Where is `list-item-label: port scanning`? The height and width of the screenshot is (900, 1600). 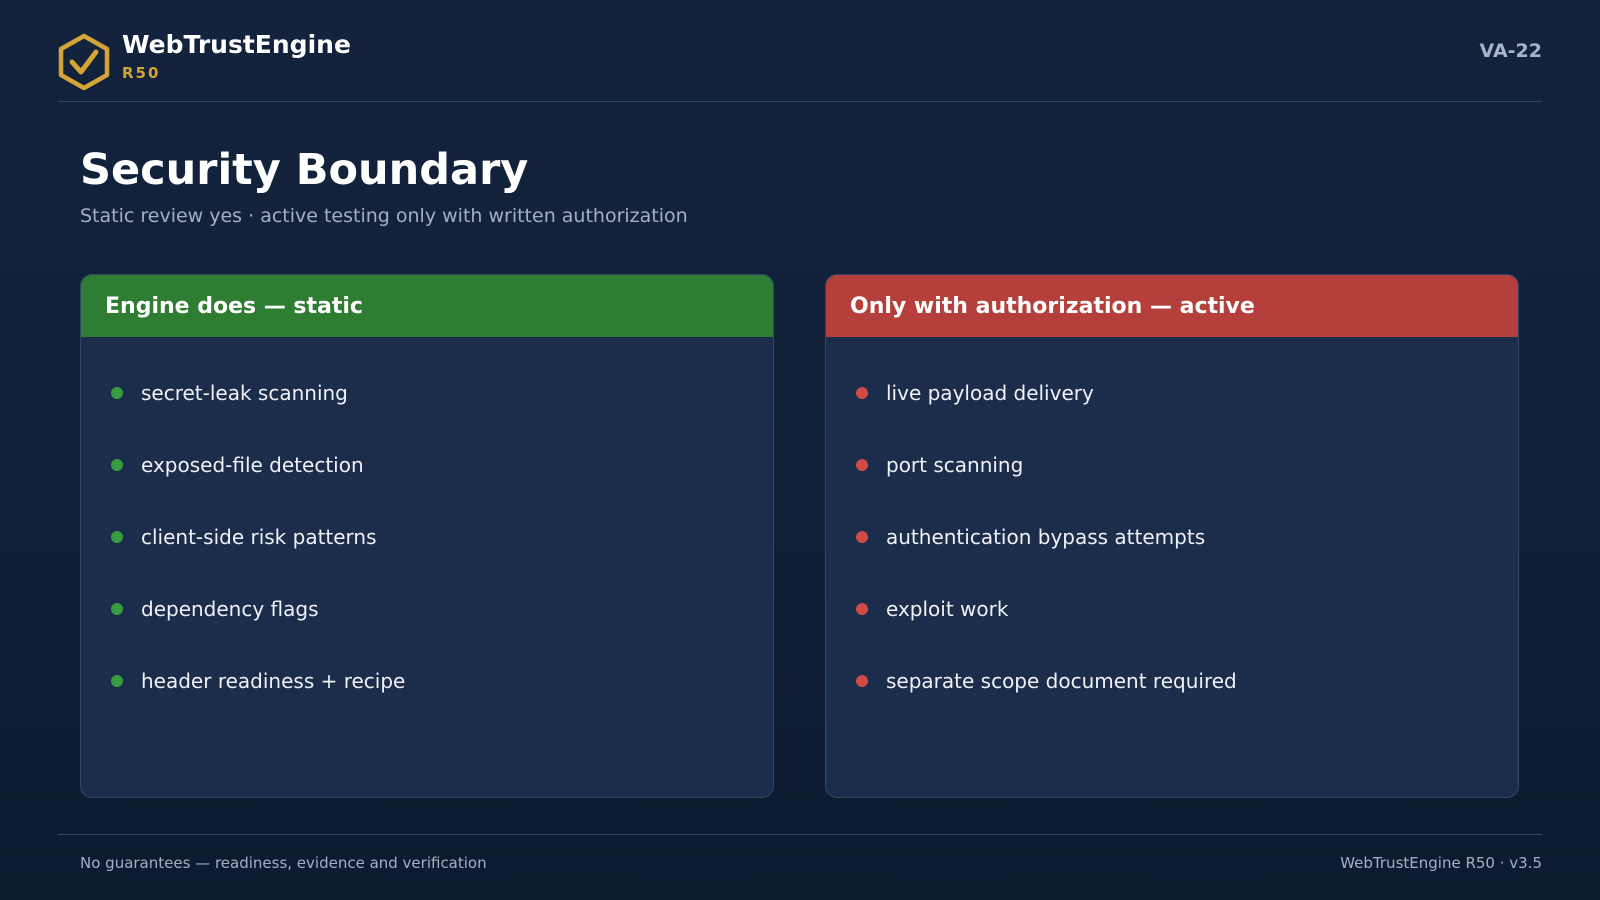 list-item-label: port scanning is located at coordinates (955, 465).